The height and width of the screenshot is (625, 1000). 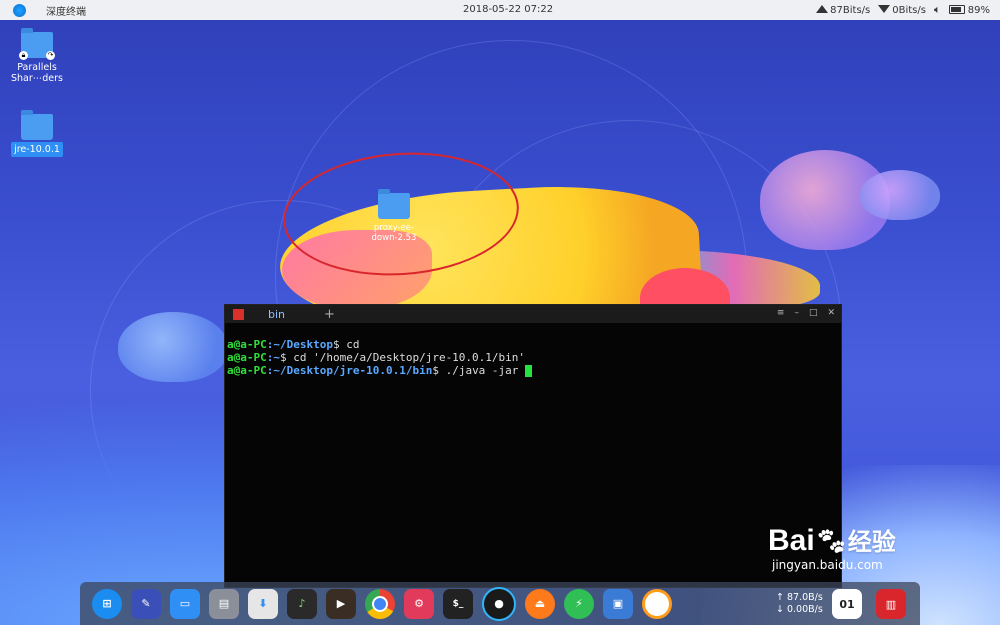 I want to click on trash-icon: ▥, so click(x=891, y=604).